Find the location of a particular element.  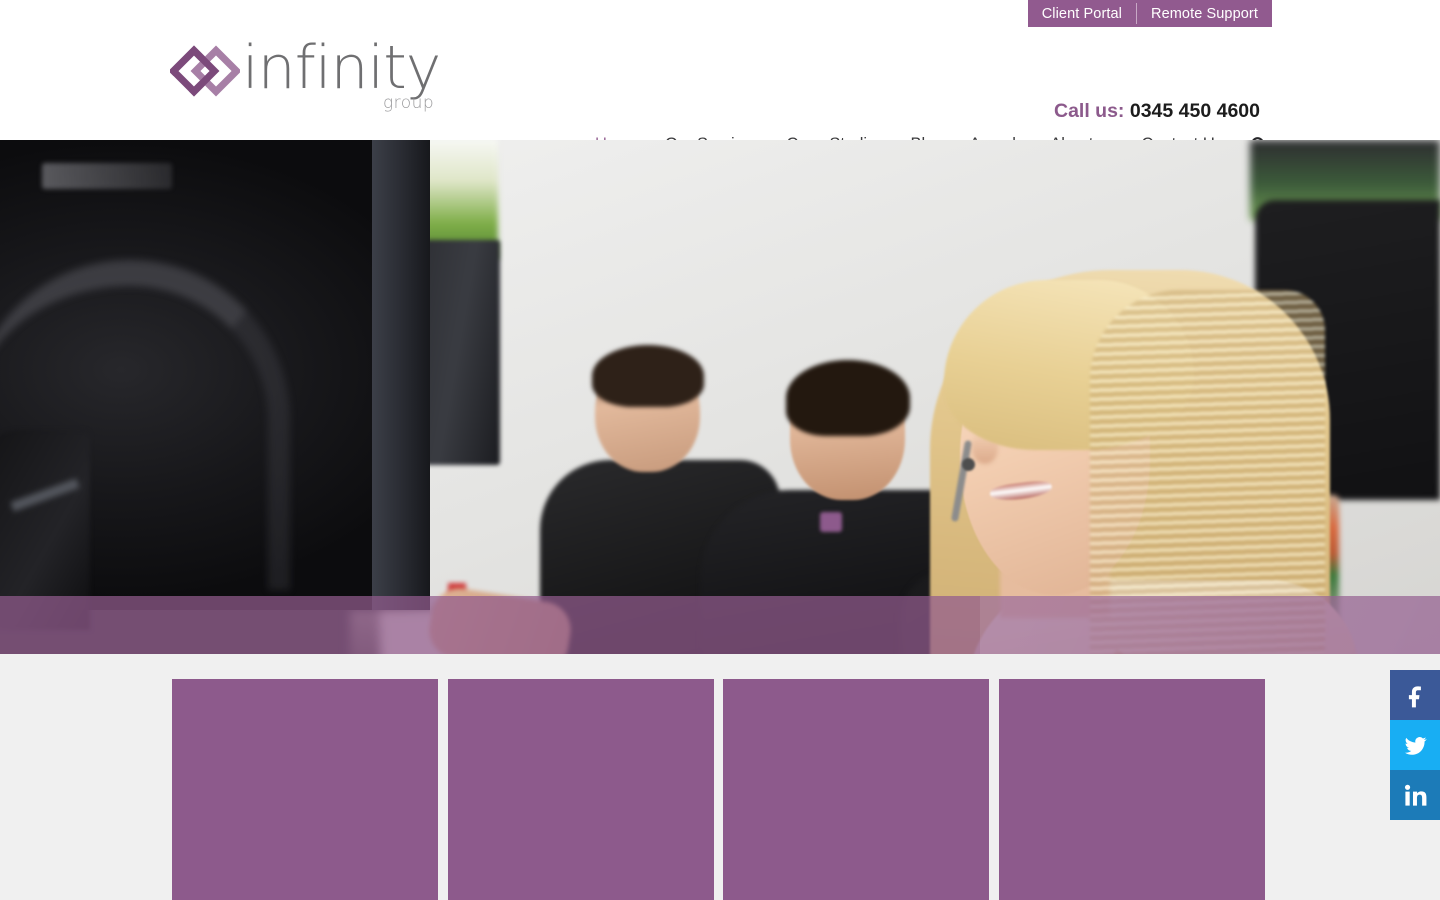

hero-overlay-band is located at coordinates (720, 625).